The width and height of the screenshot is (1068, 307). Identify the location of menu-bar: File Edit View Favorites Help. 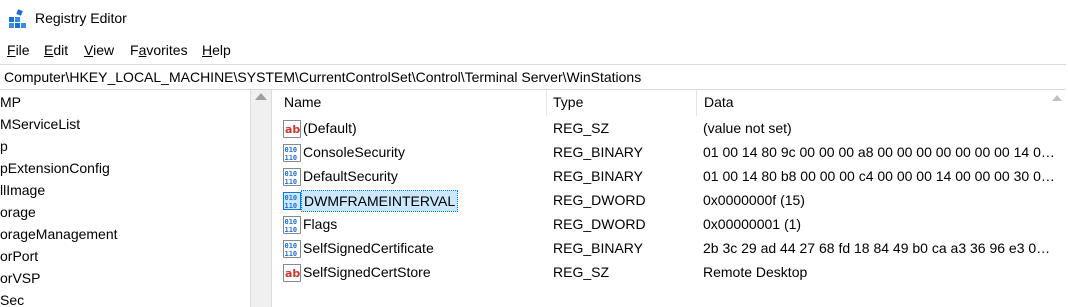
(534, 51).